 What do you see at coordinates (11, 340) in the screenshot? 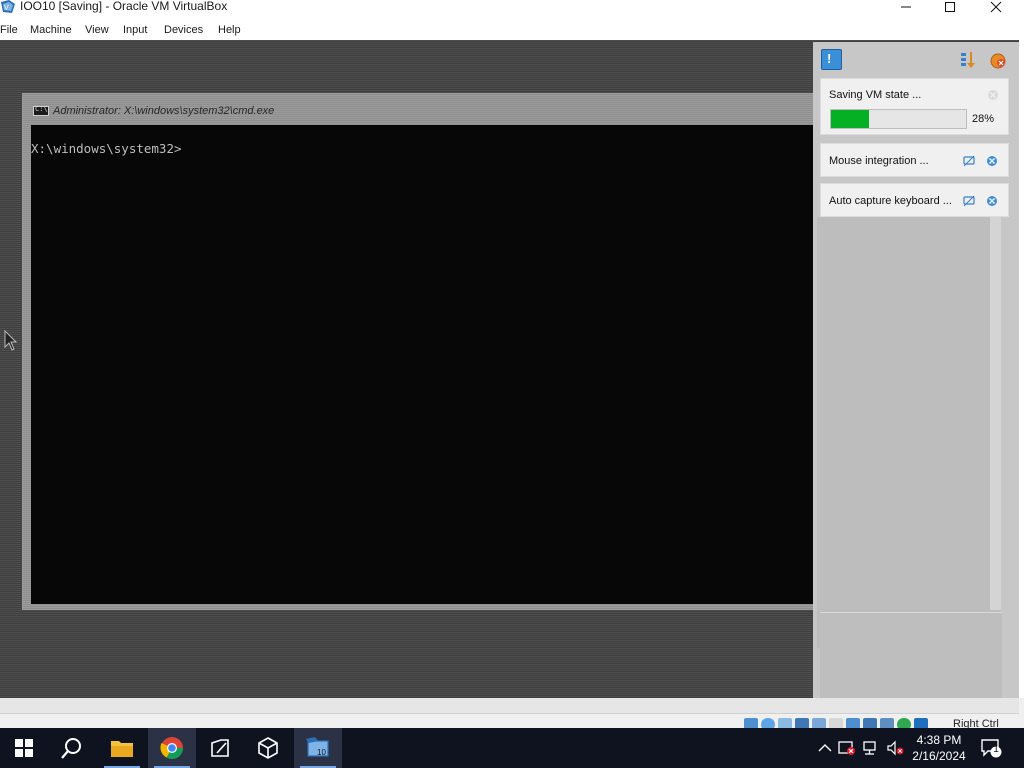
I see `mouse-pointer-icon` at bounding box center [11, 340].